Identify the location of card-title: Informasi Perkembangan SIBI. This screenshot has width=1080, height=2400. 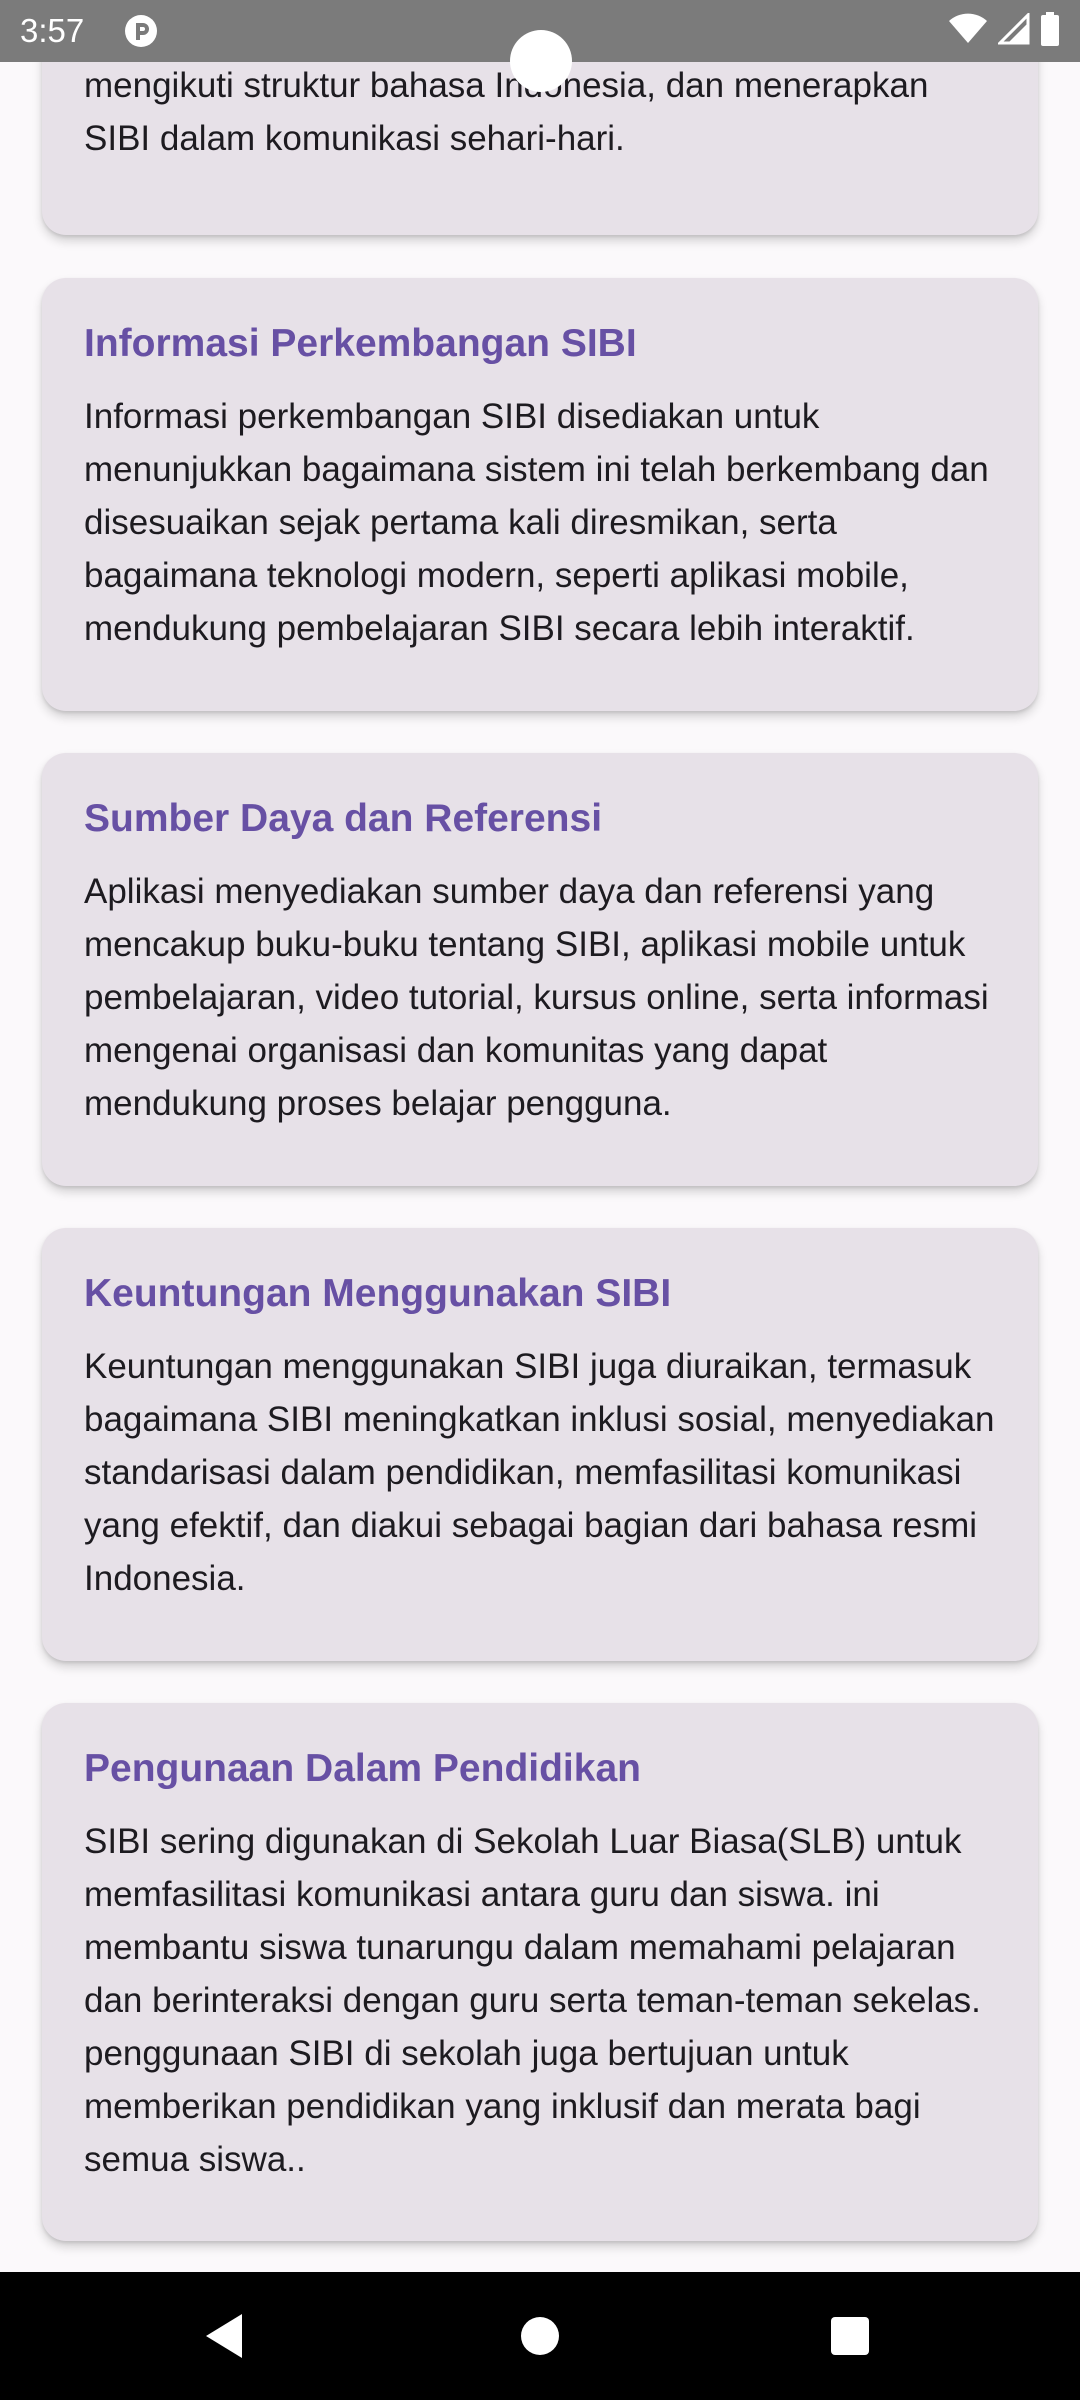
(360, 343).